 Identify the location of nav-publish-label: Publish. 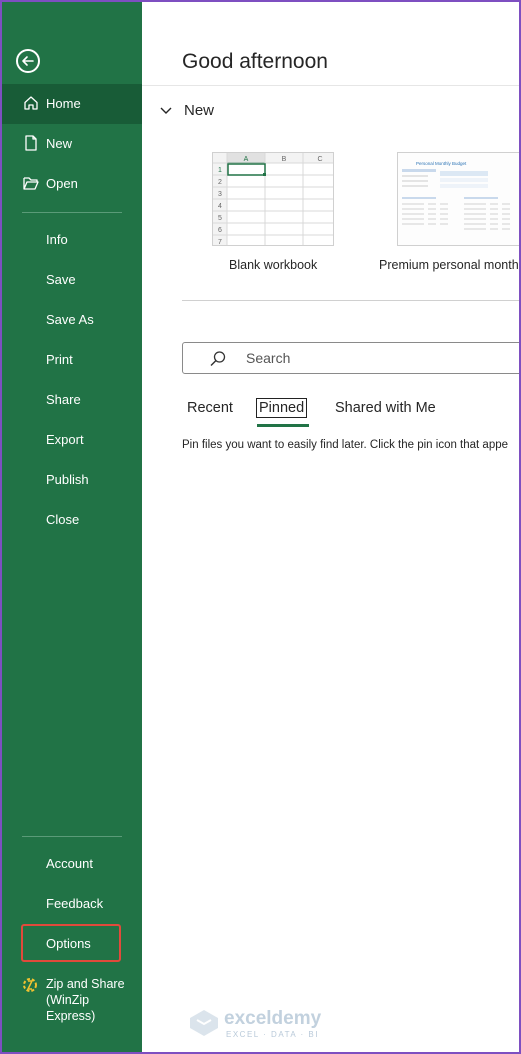
(67, 479).